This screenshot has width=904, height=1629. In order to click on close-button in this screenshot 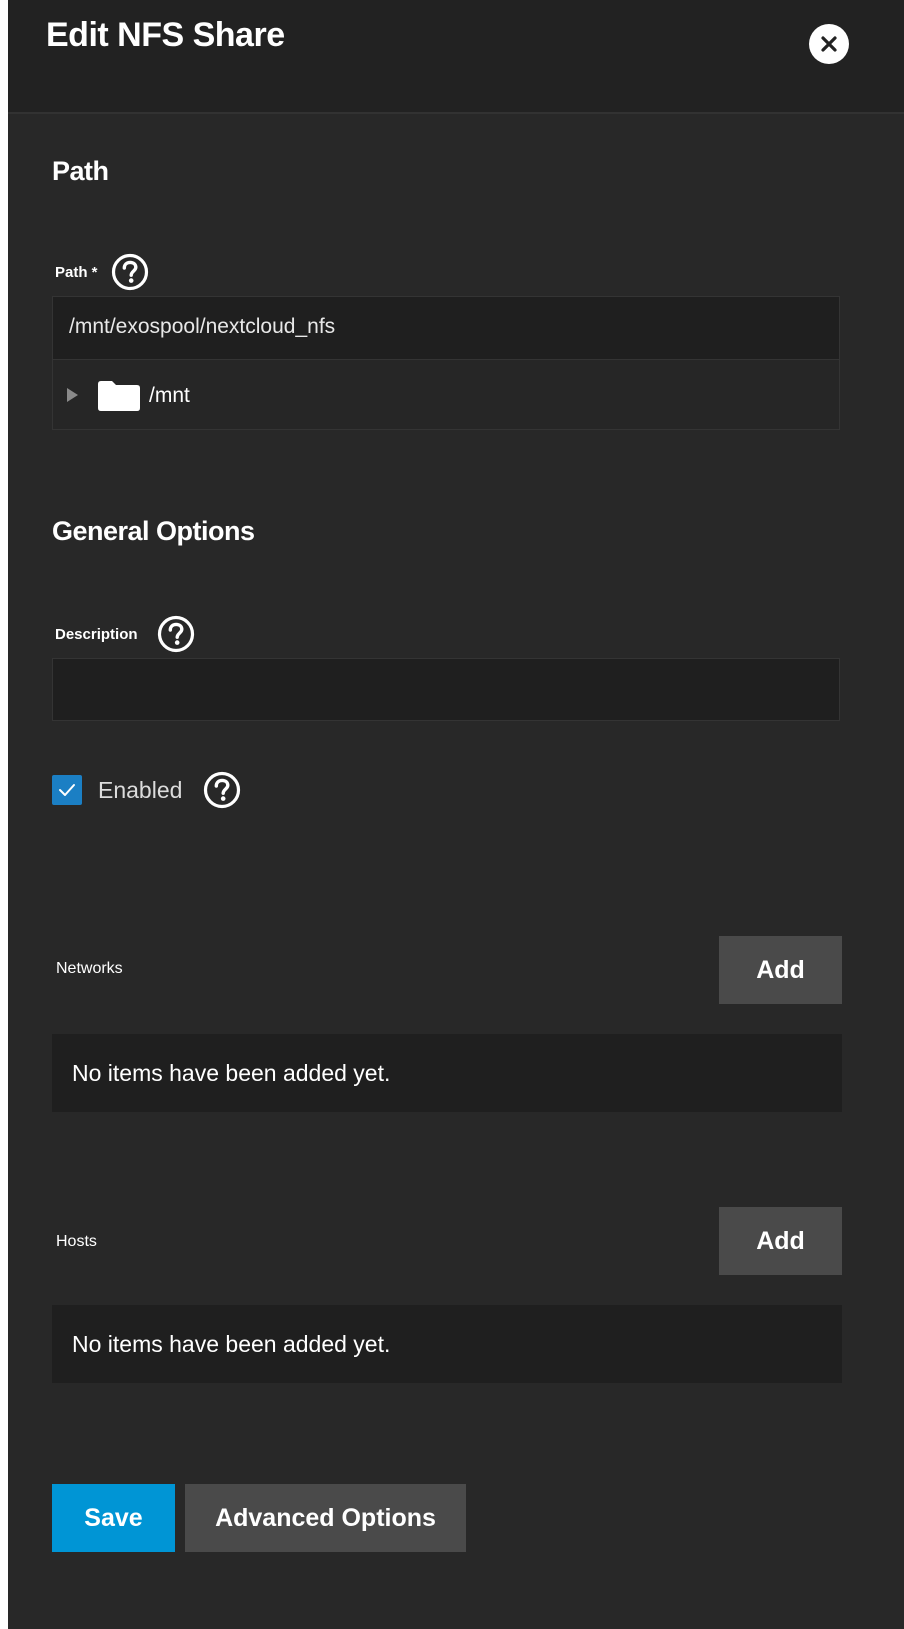, I will do `click(829, 44)`.